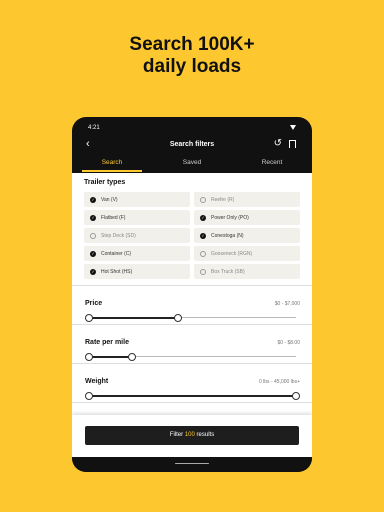  What do you see at coordinates (107, 342) in the screenshot?
I see `rate-title: Rate per mile` at bounding box center [107, 342].